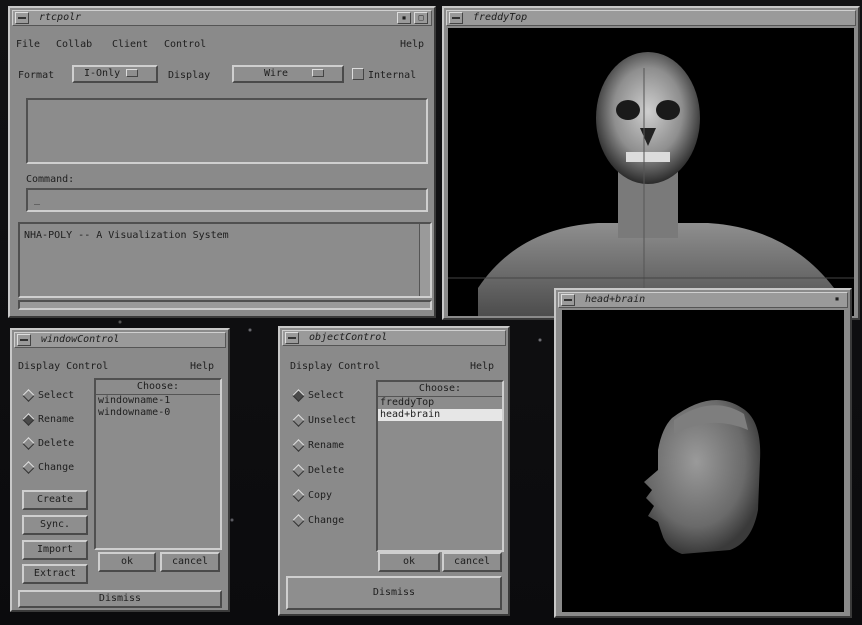 The width and height of the screenshot is (862, 625). I want to click on freddy-titlebar: freddyTop, so click(651, 18).